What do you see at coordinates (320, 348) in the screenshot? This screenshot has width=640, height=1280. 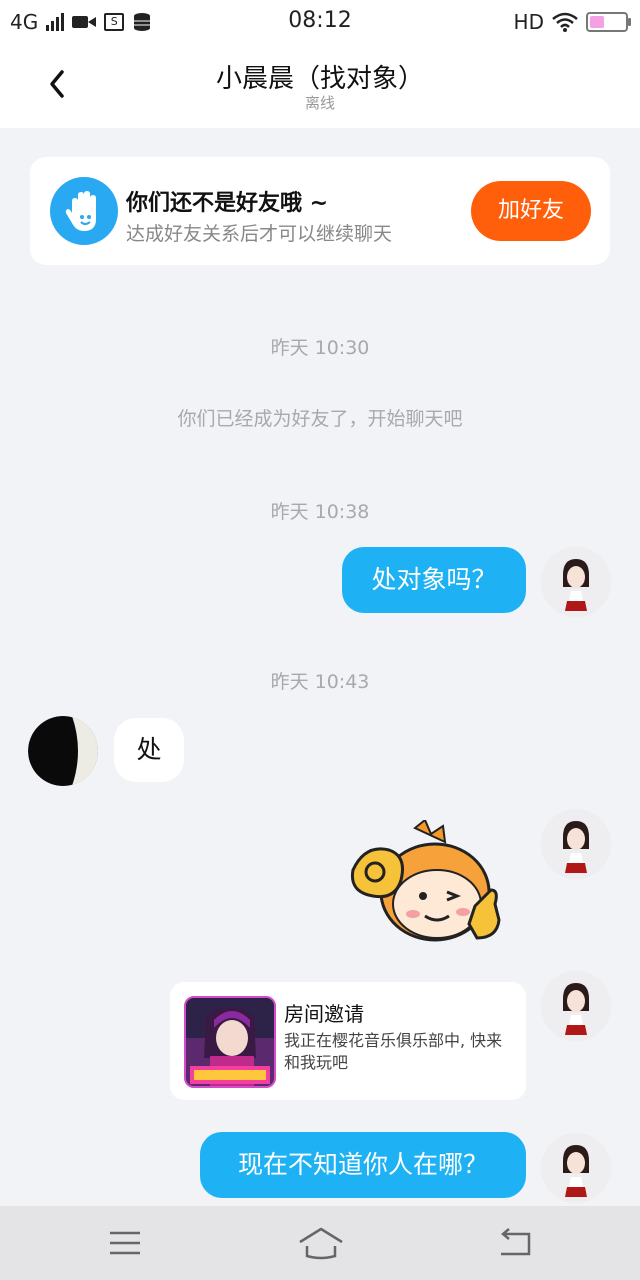 I see `timestamp: 昨天 10:30` at bounding box center [320, 348].